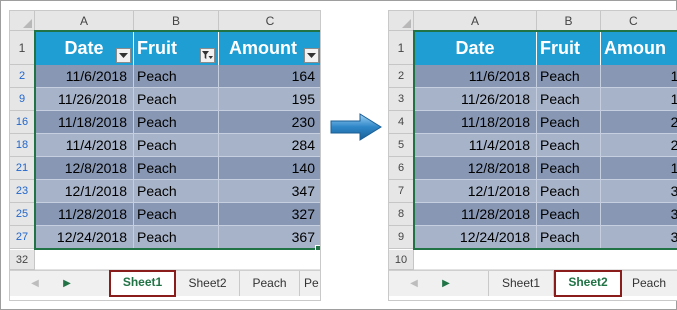 The height and width of the screenshot is (310, 677). Describe the element at coordinates (401, 191) in the screenshot. I see `row-header: 7` at that location.